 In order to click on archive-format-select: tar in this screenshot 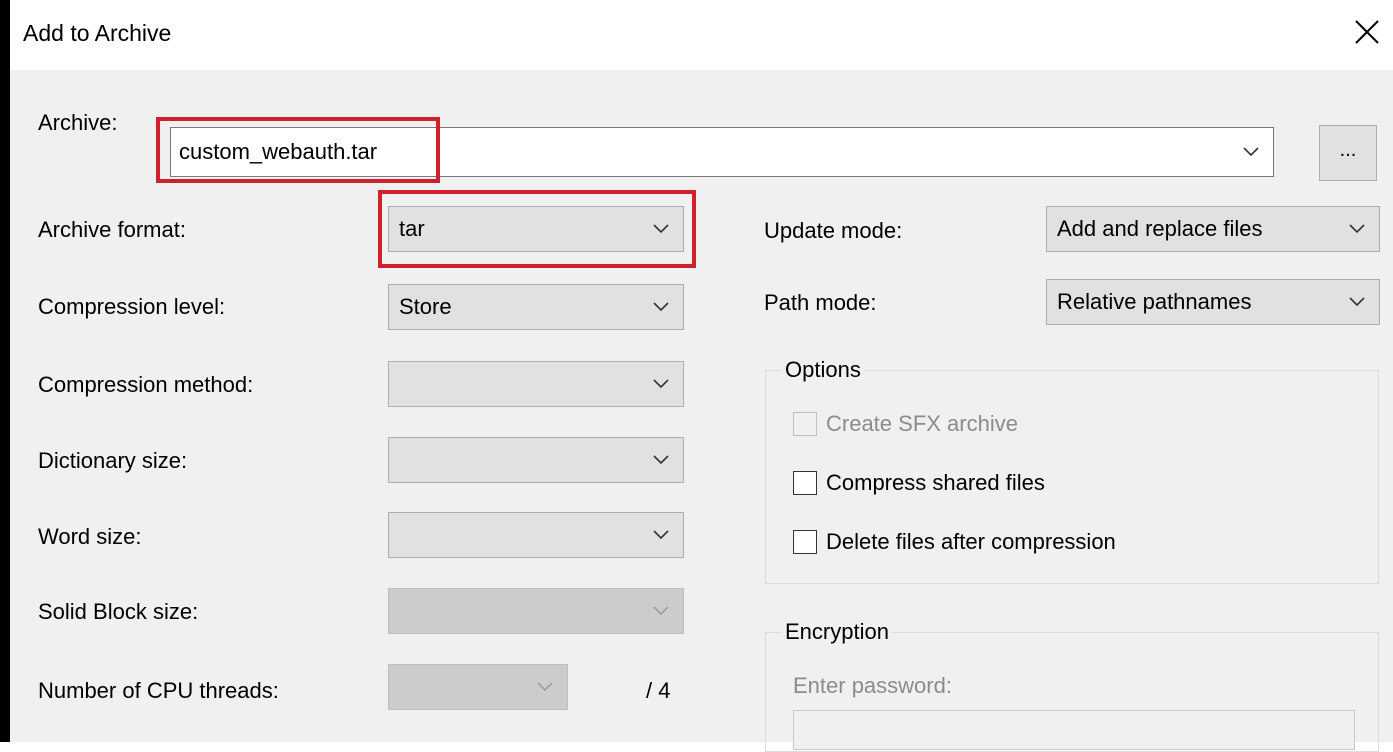, I will do `click(536, 229)`.